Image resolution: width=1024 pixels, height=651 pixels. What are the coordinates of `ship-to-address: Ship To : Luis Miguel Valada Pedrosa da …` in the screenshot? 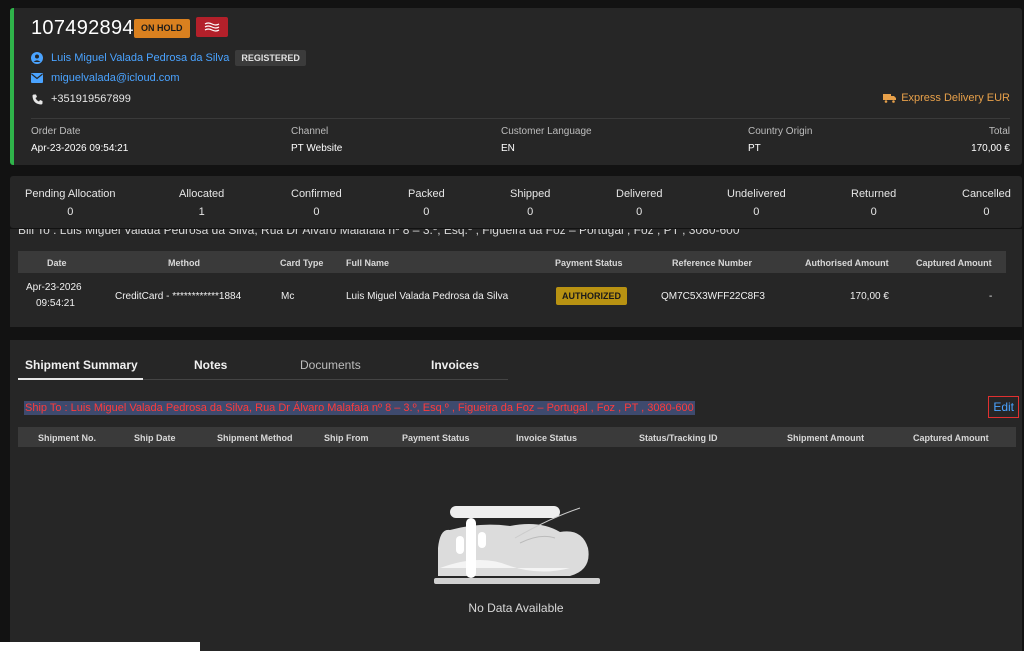 It's located at (359, 408).